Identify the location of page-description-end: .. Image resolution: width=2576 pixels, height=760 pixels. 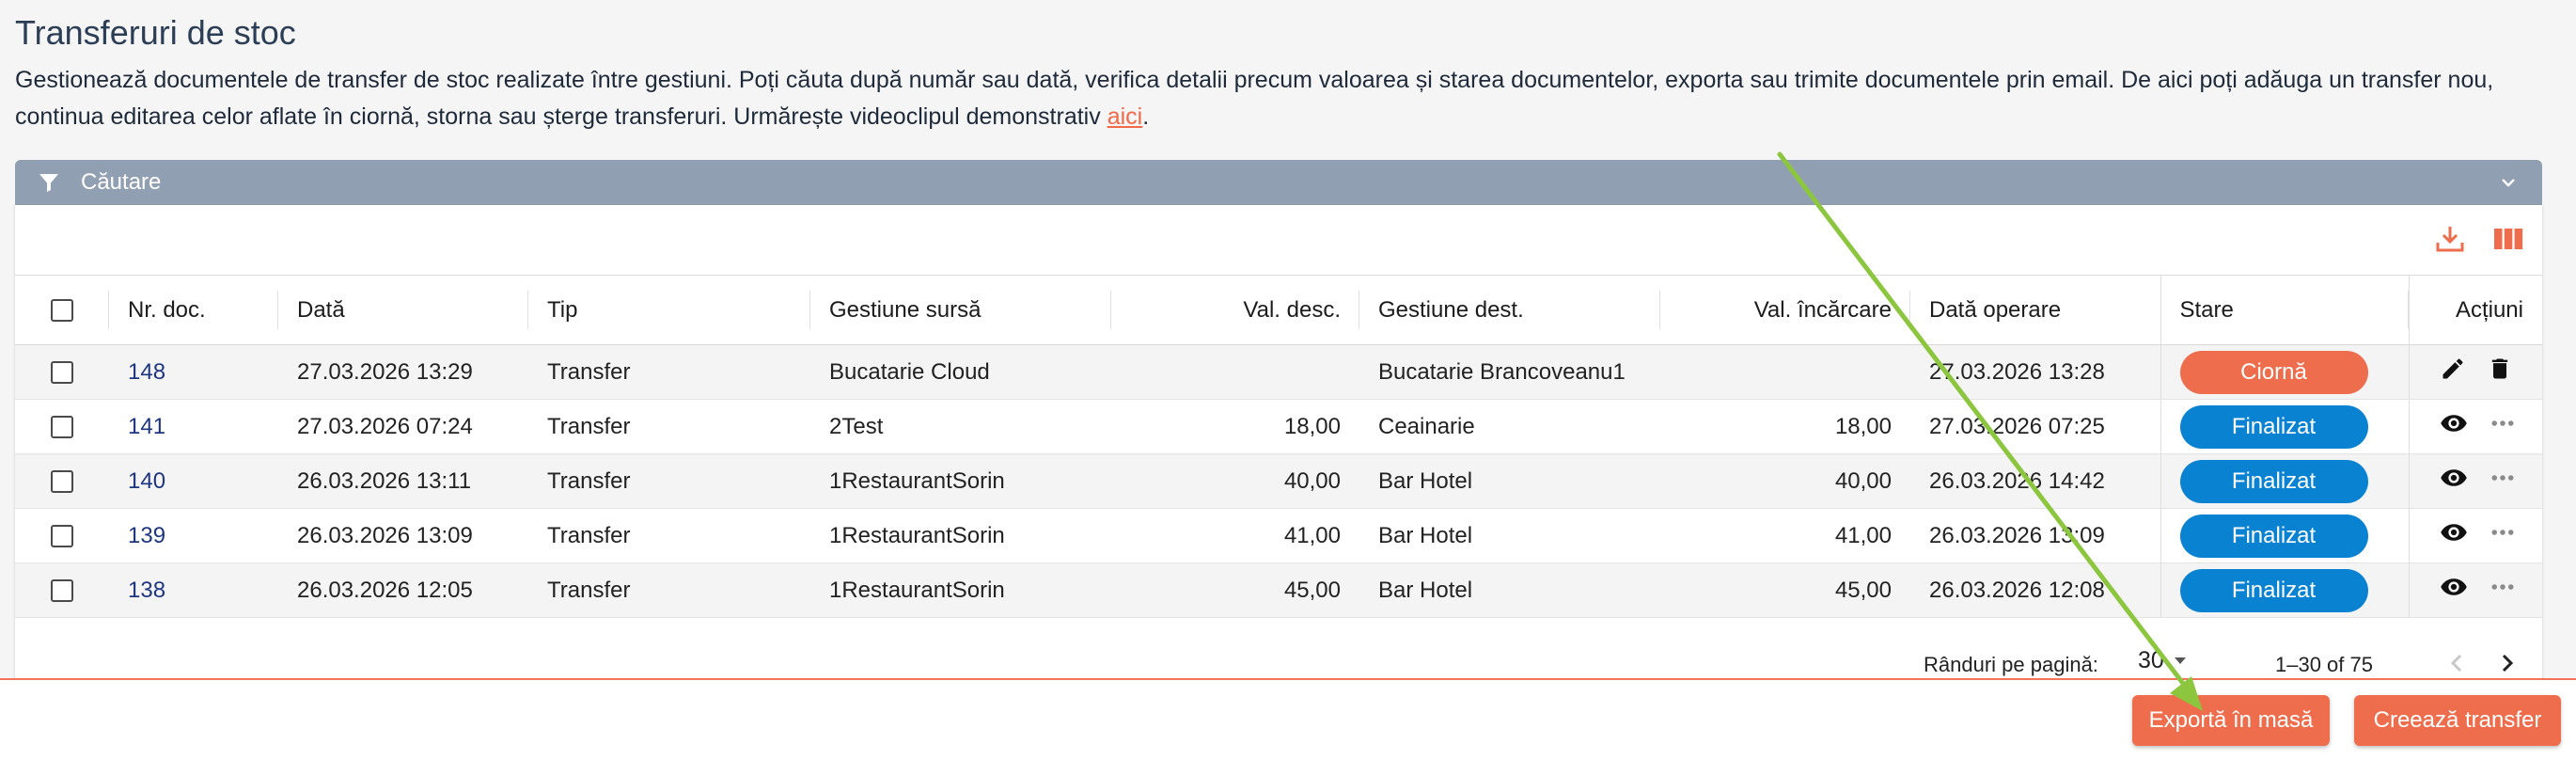
(1146, 116).